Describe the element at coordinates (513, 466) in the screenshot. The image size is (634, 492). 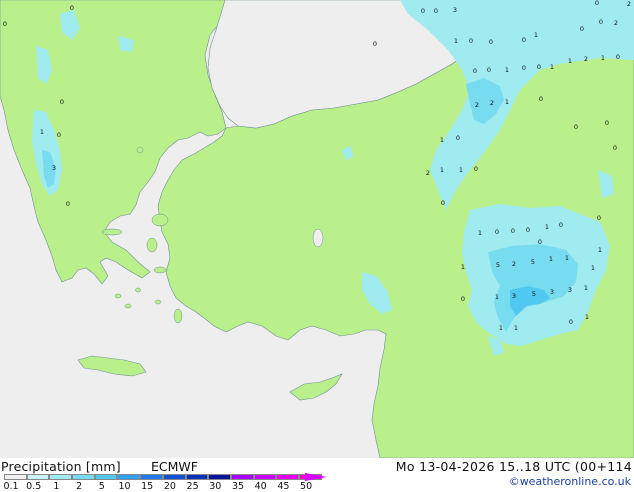
I see `valid-time: Mo 13-04-2026 15..18 UTC (00+114` at that location.